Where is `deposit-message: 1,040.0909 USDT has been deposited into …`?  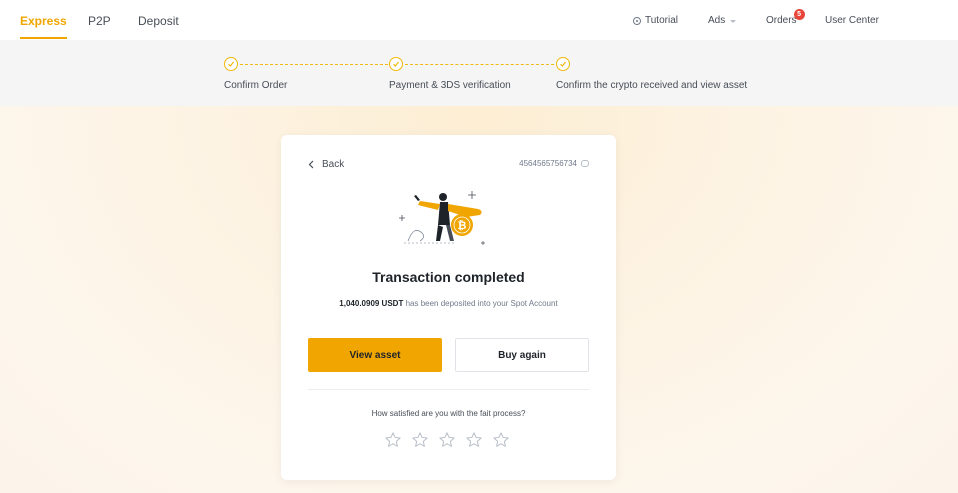 deposit-message: 1,040.0909 USDT has been deposited into … is located at coordinates (448, 303).